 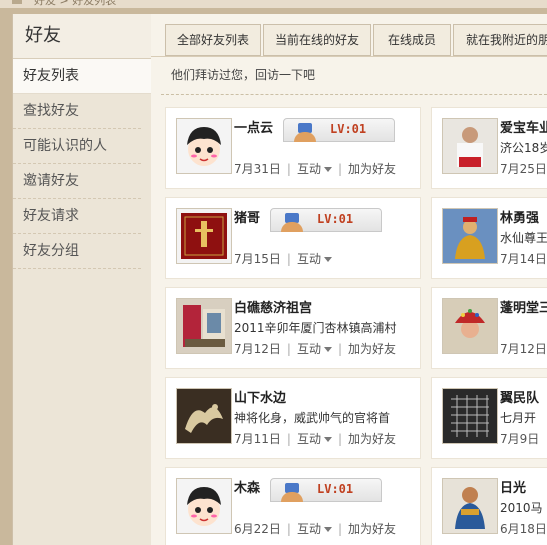 I want to click on visit-date: 7月15日, so click(x=257, y=259).